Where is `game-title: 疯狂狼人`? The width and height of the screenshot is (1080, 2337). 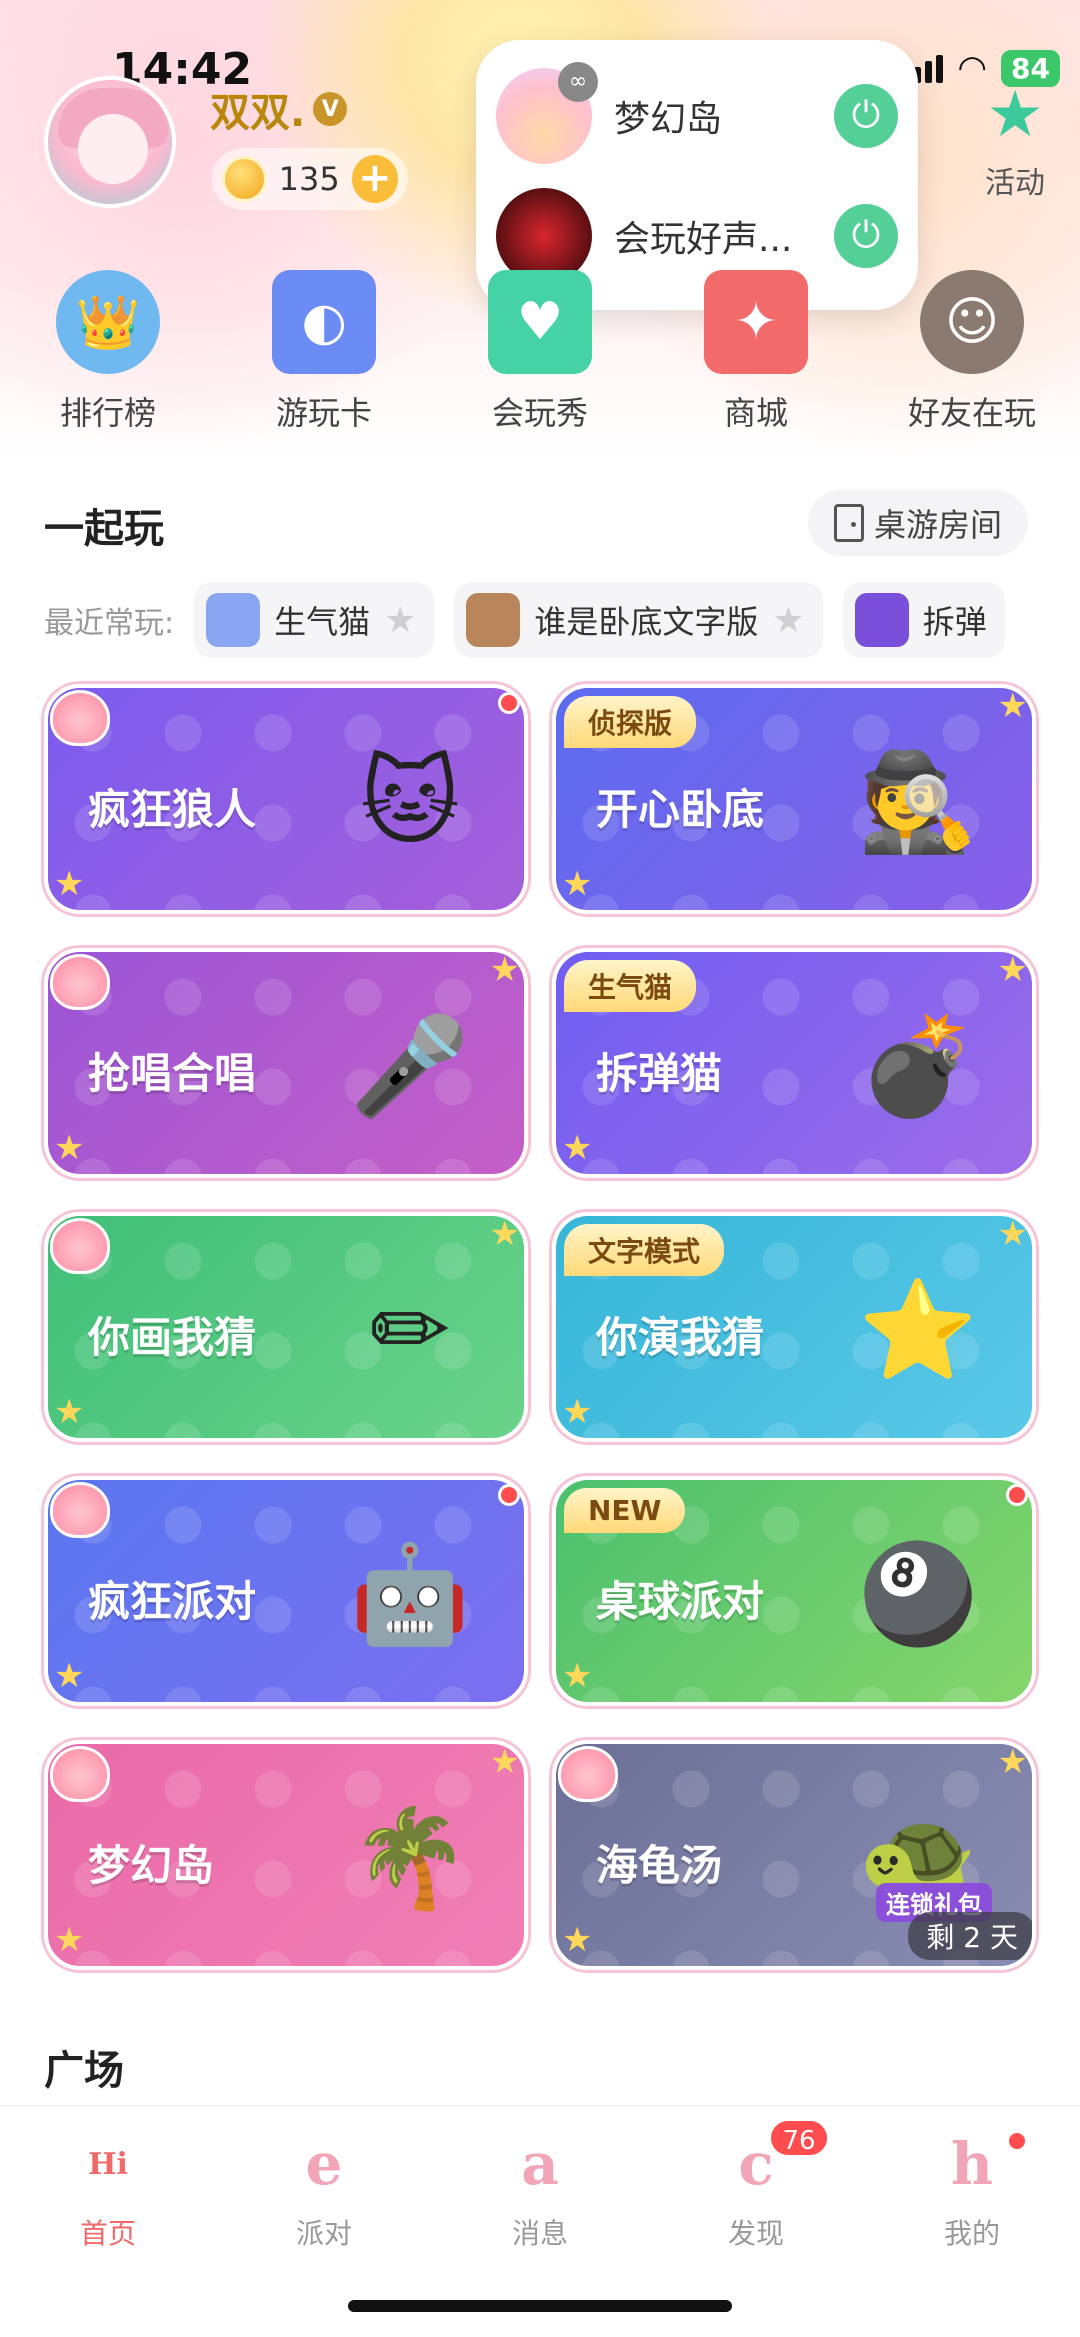 game-title: 疯狂狼人 is located at coordinates (172, 809).